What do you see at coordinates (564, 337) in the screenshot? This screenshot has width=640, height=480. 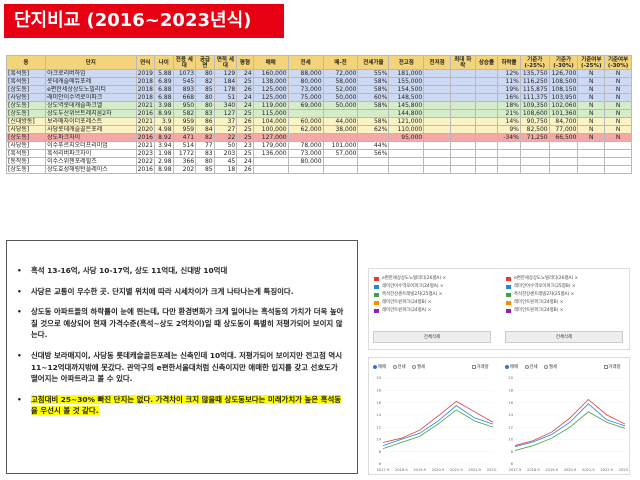 I see `clear-all-button-right: 전체삭제` at bounding box center [564, 337].